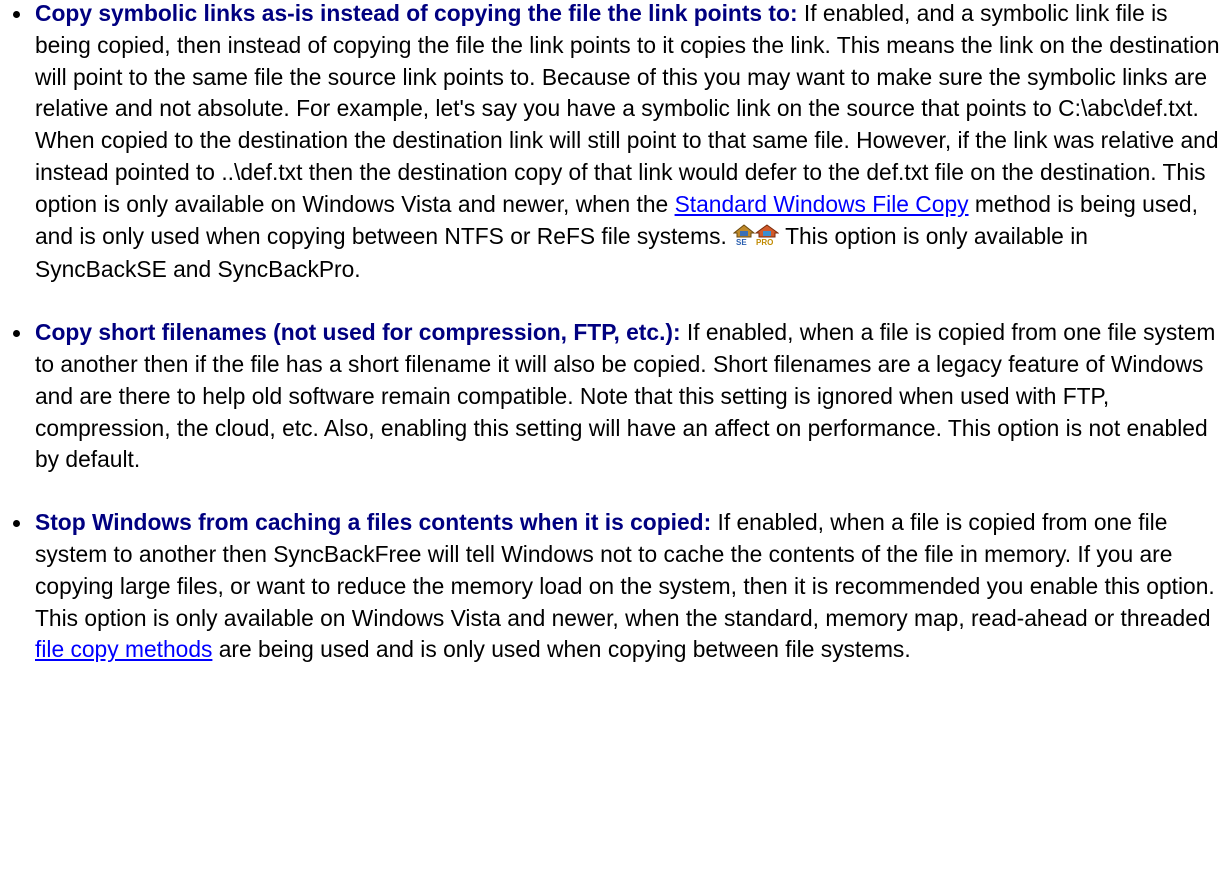 The height and width of the screenshot is (894, 1226). Describe the element at coordinates (764, 242) in the screenshot. I see `svg-text: PRO` at that location.